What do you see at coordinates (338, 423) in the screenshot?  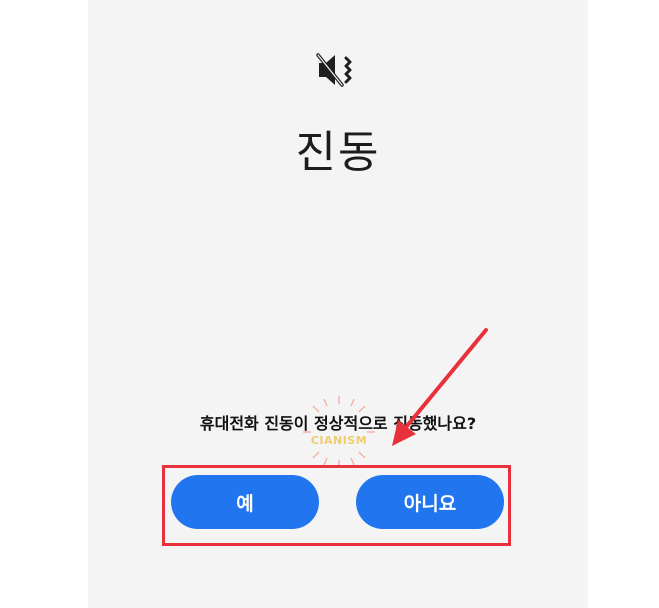 I see `dialog-question: 휴대전화 진동이 정상적으로 진동했나요?` at bounding box center [338, 423].